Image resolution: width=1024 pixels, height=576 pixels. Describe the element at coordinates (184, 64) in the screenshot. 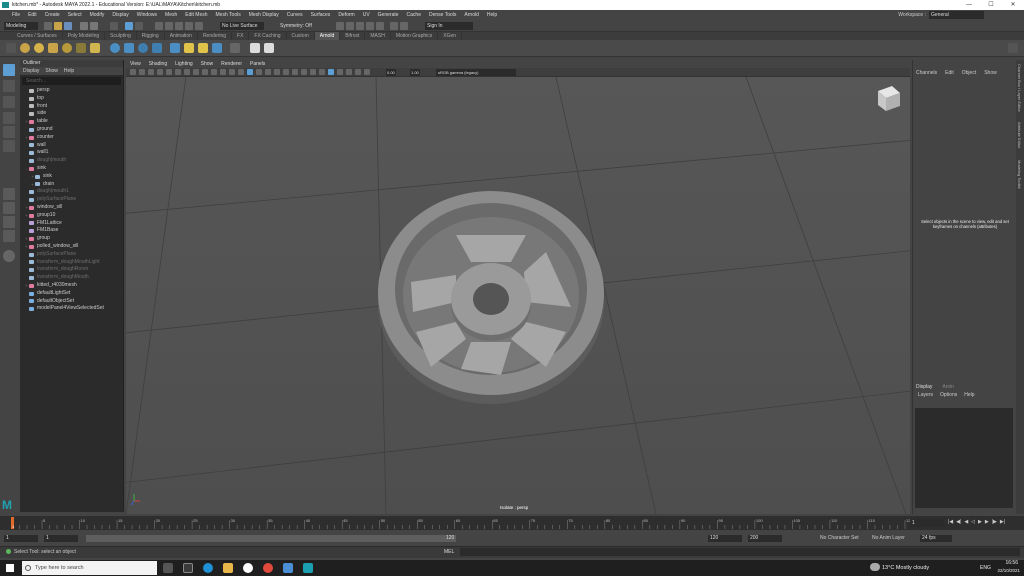

I see `viewport-menu-lighting: Lighting` at that location.